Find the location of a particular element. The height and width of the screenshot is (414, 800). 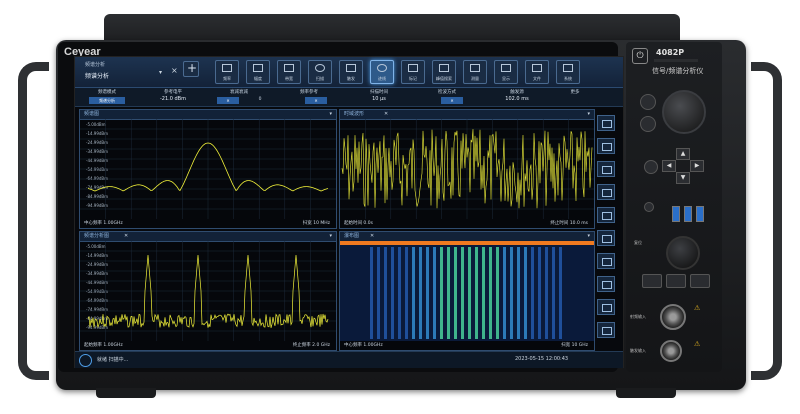

tool-12-icon: 系统 is located at coordinates (568, 72).